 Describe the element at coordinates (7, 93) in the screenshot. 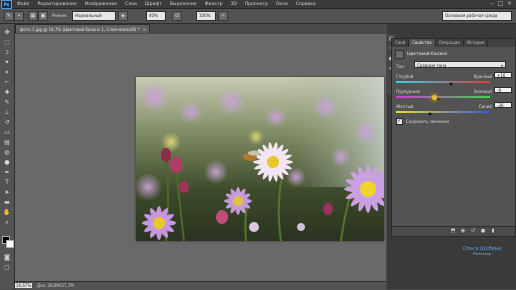

I see `healing-tool-icon: ✚` at that location.